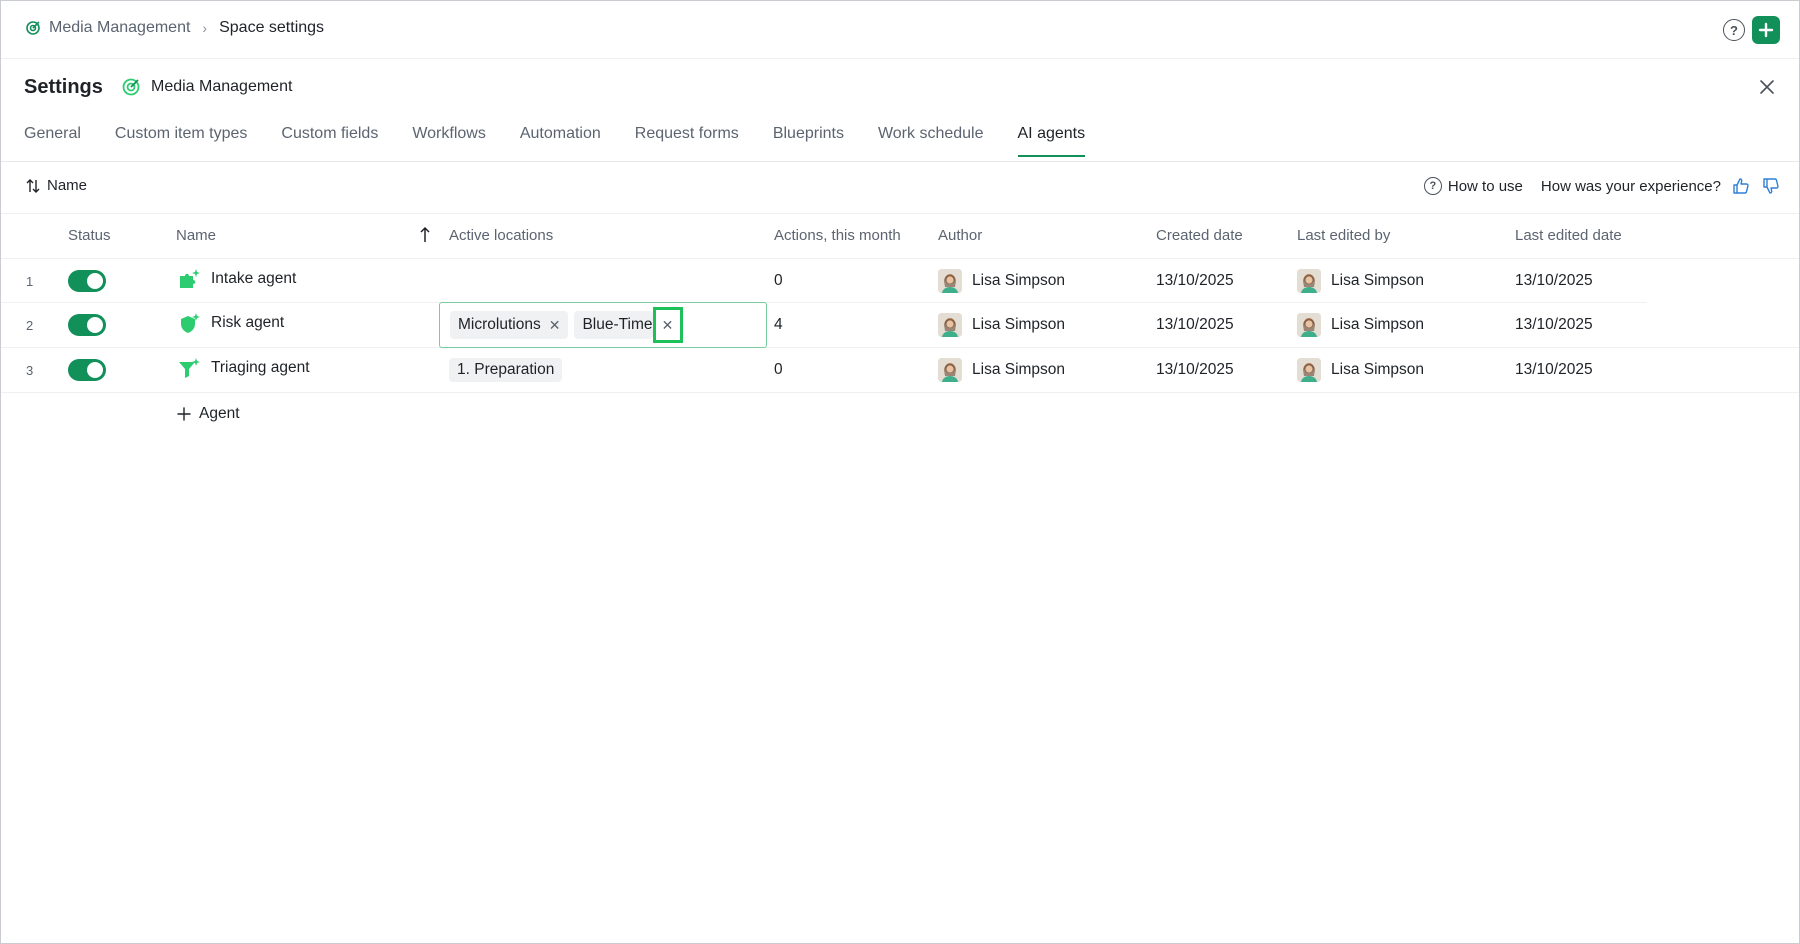  Describe the element at coordinates (219, 413) in the screenshot. I see `add-agent-label: Agent` at that location.